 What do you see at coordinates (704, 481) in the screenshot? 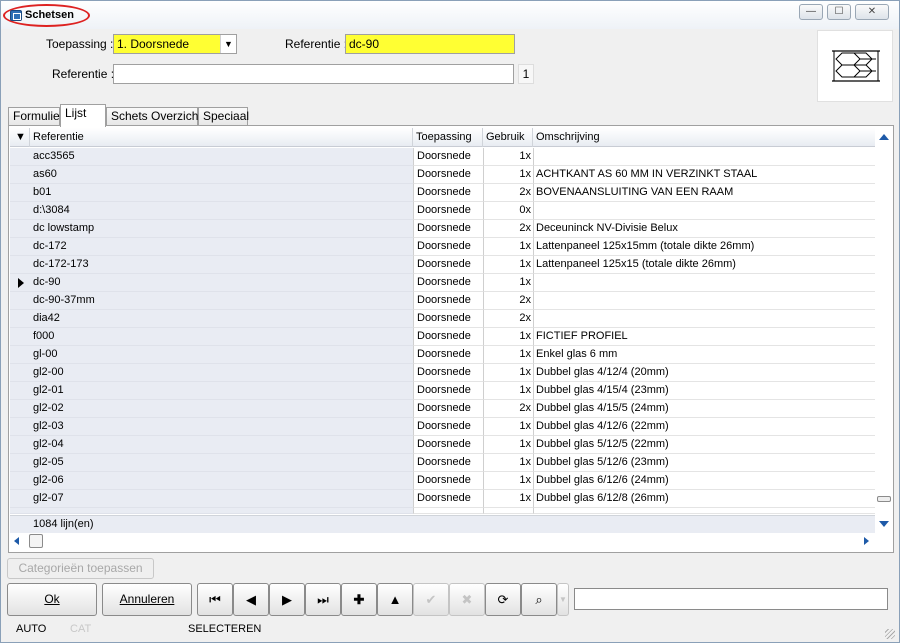
I see `cell-omschrijving: Dubbel glas 6/12/6 (24mm)` at bounding box center [704, 481].